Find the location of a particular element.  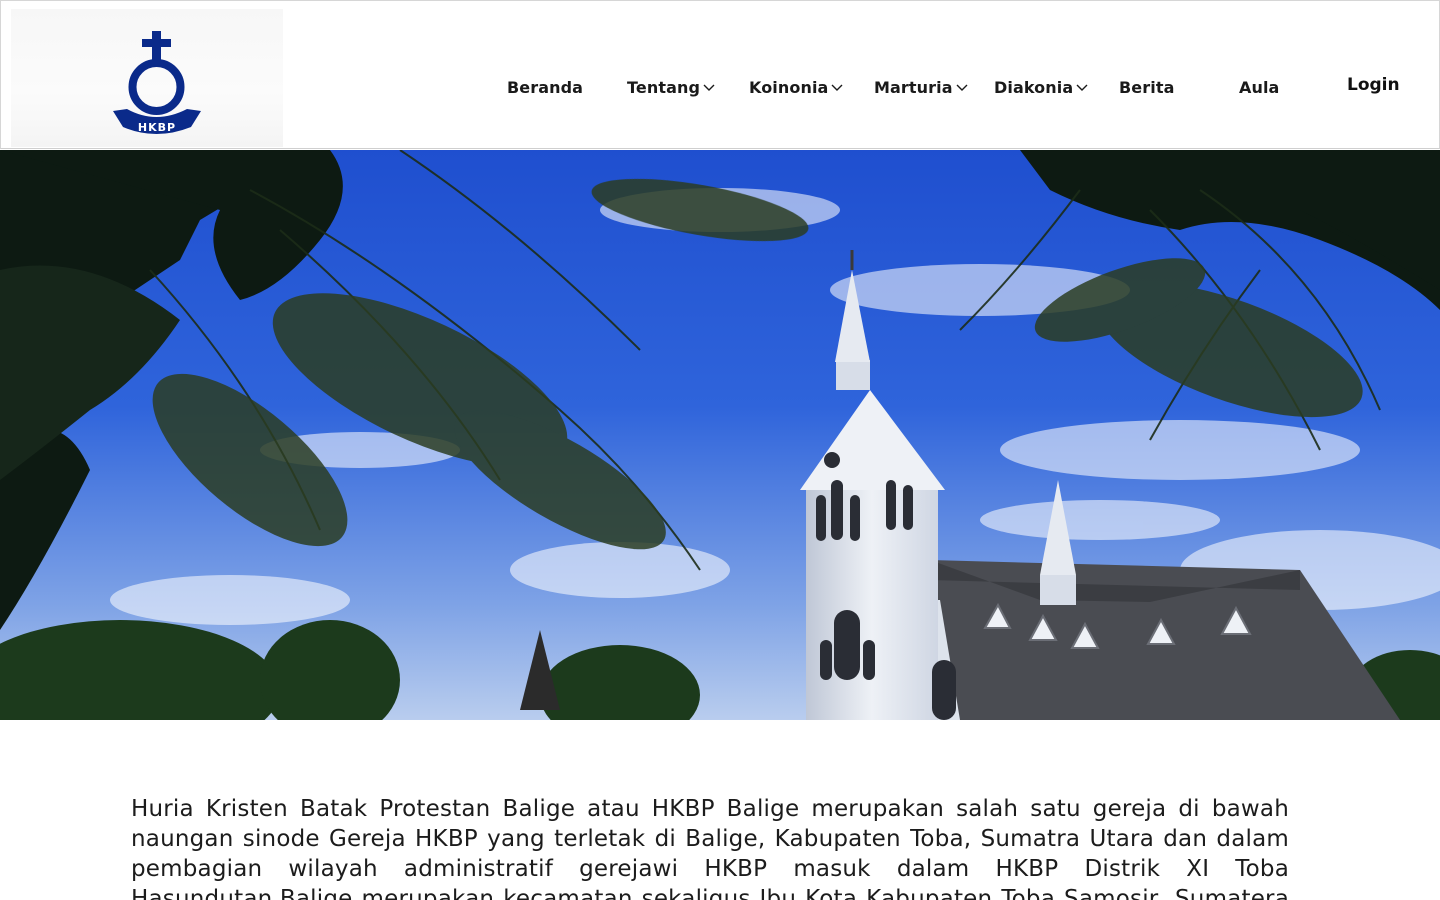

nav-label: Berita is located at coordinates (1147, 87).